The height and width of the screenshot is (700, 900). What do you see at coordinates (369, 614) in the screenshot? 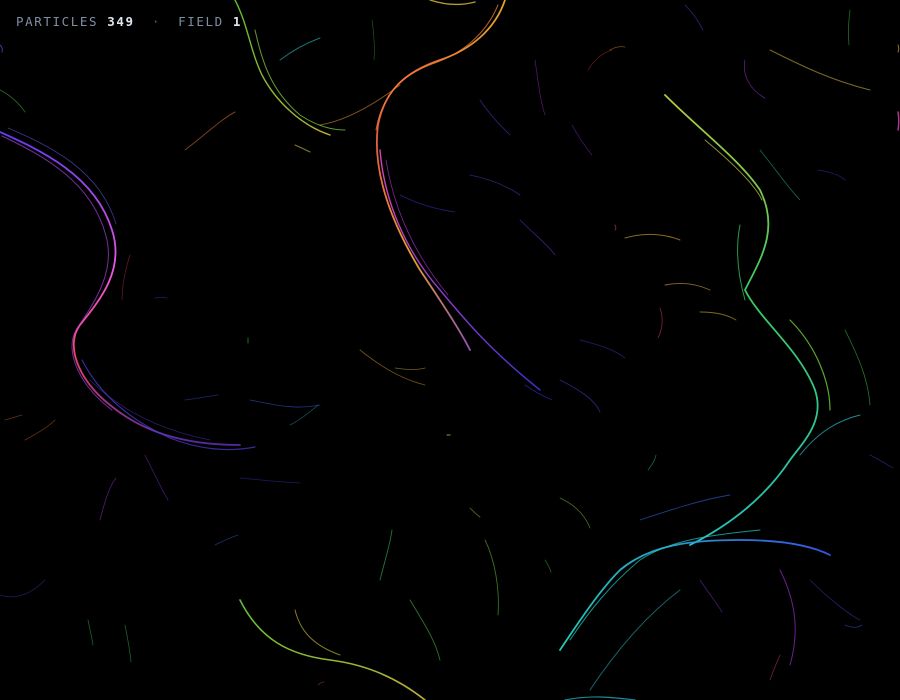
I see `ribbon-bottom-left` at bounding box center [369, 614].